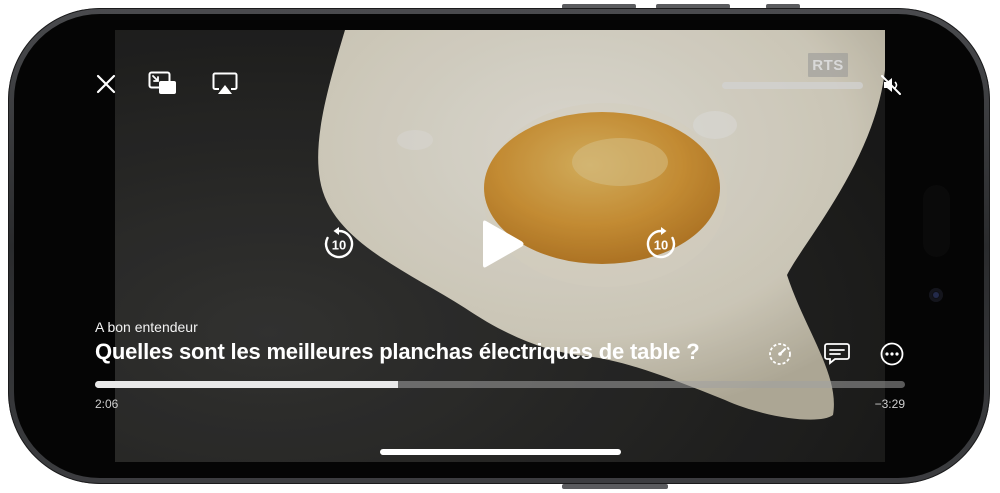  I want to click on subtitles-icon, so click(837, 354).